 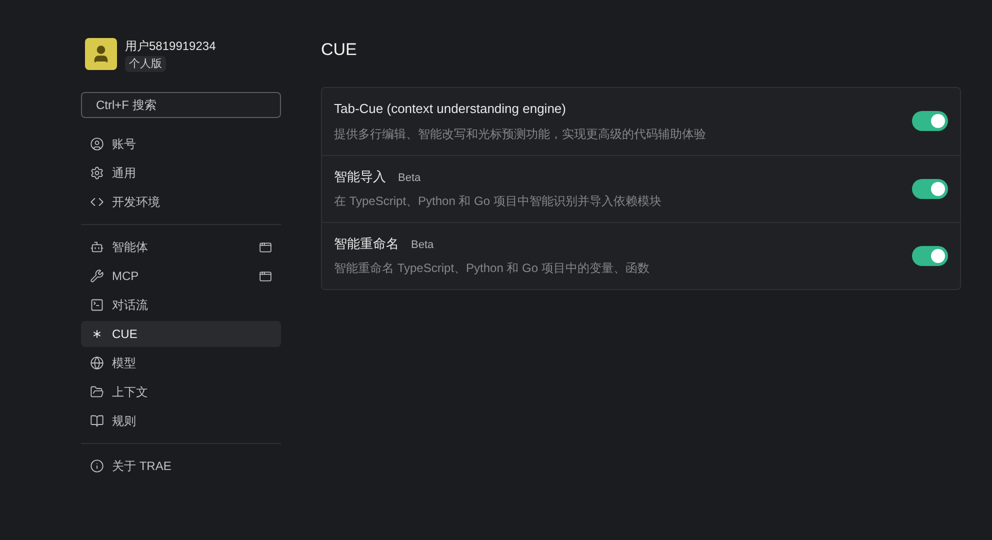 I want to click on page-title: CUE, so click(x=339, y=50).